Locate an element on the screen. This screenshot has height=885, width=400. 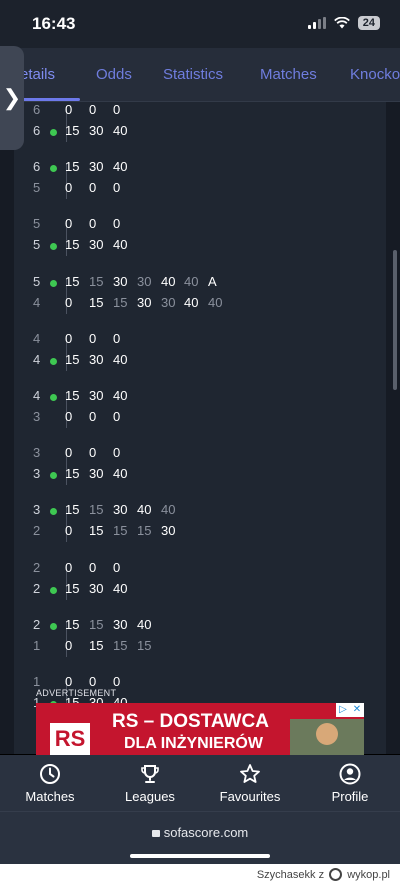
game-score: 2 is located at coordinates (37, 624).